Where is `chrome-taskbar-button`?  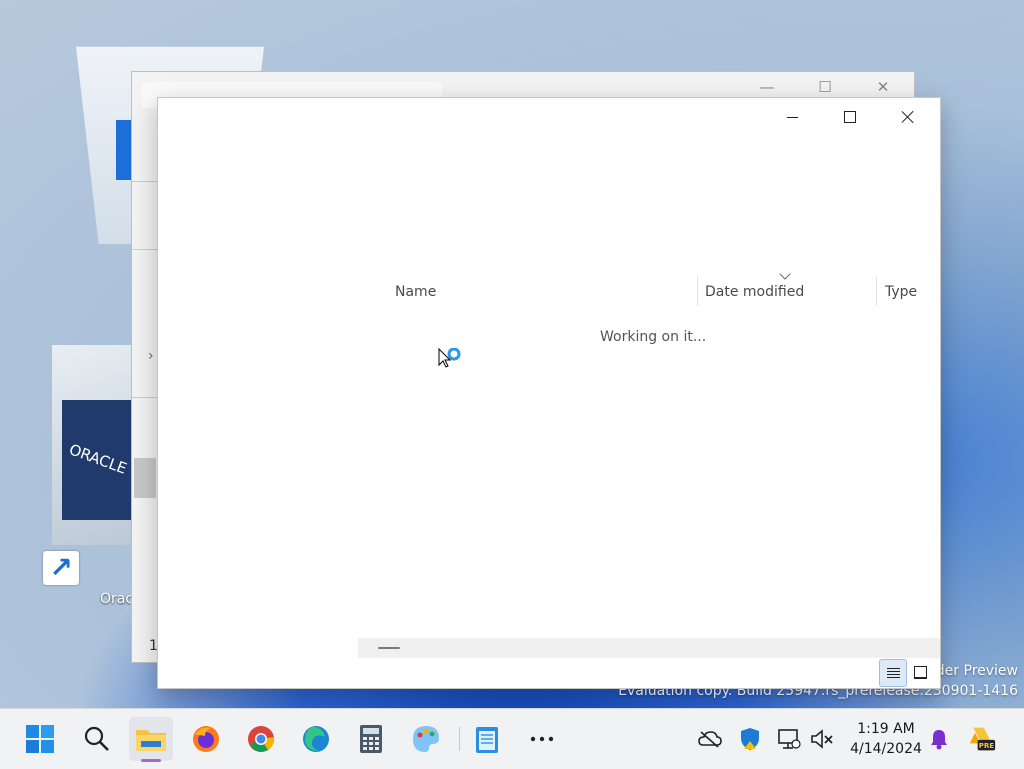 chrome-taskbar-button is located at coordinates (261, 739).